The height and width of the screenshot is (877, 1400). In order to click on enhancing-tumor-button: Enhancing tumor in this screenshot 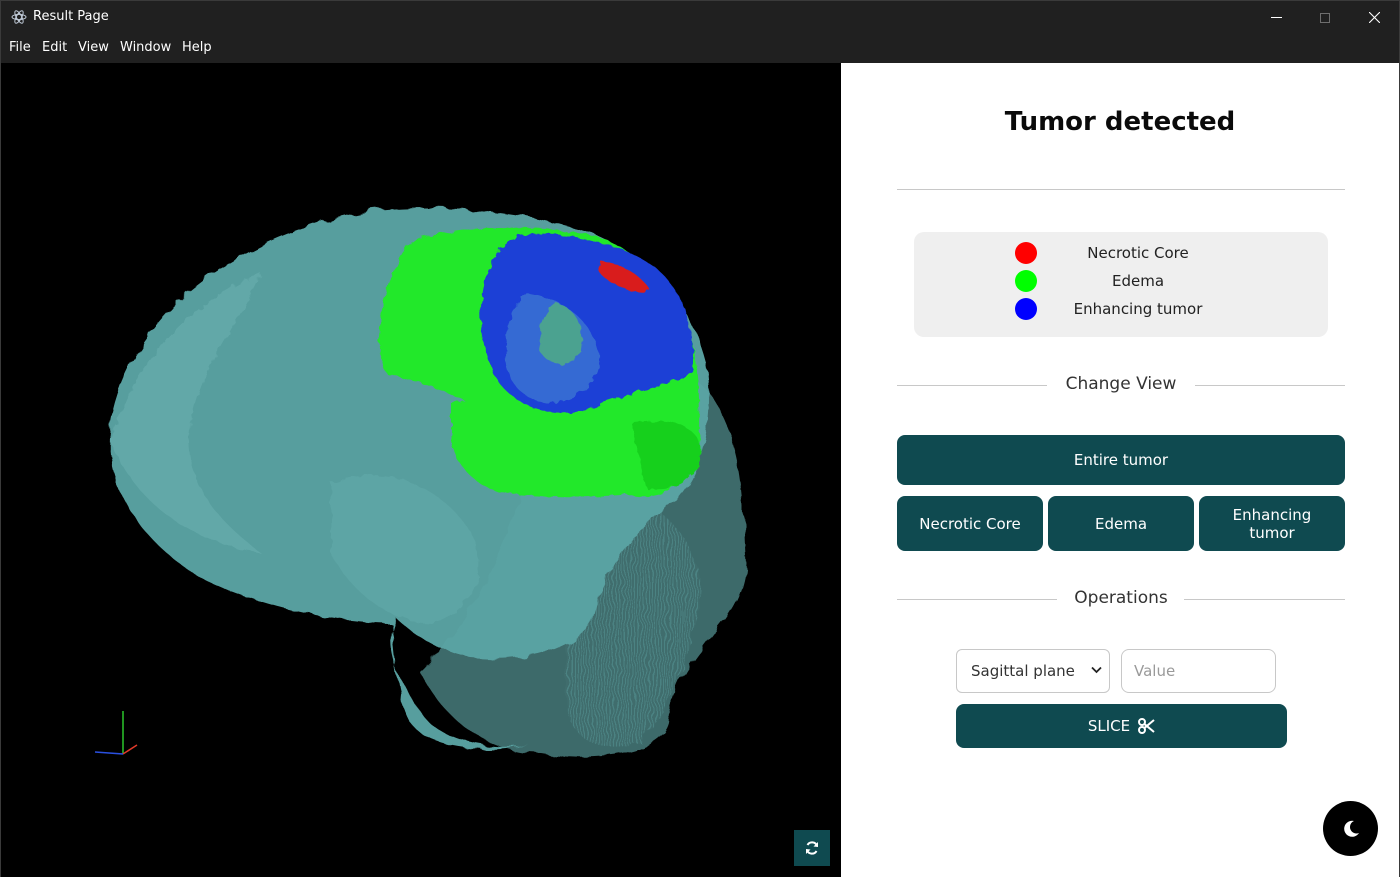, I will do `click(1272, 523)`.